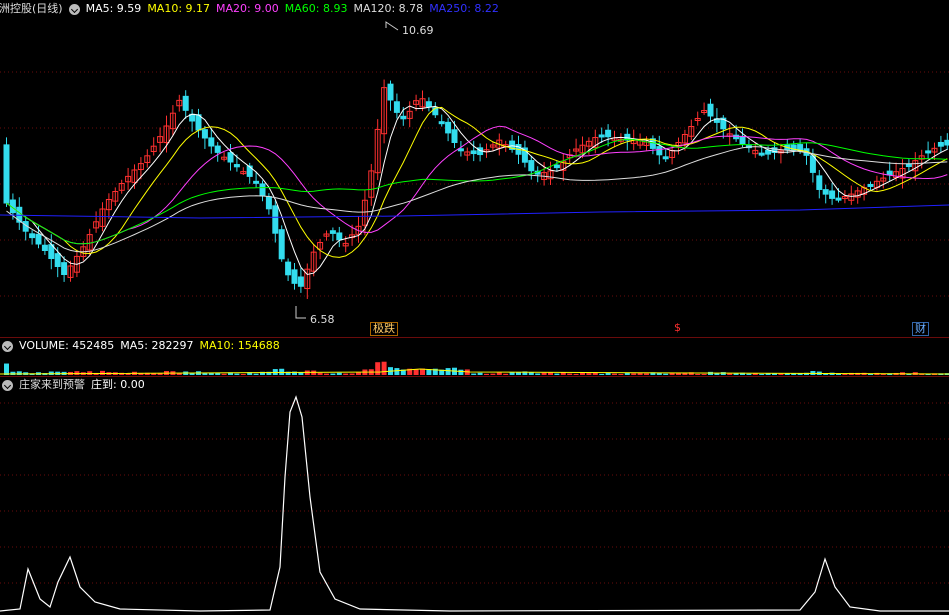 Image resolution: width=949 pixels, height=615 pixels. I want to click on high-price-label: 10.69, so click(418, 30).